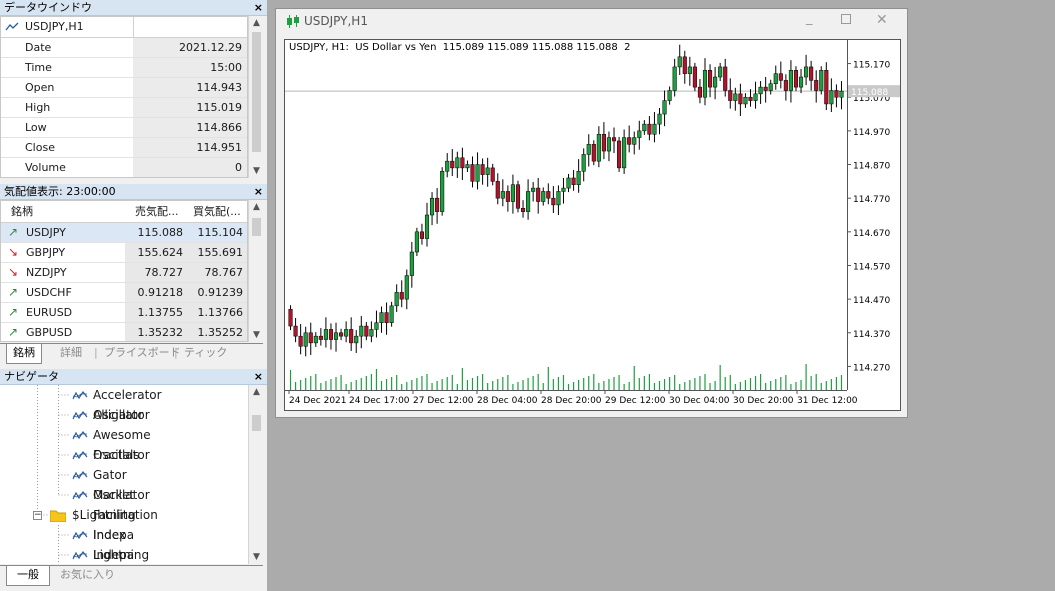 The height and width of the screenshot is (591, 1055). What do you see at coordinates (40, 87) in the screenshot?
I see `row-label: Open` at bounding box center [40, 87].